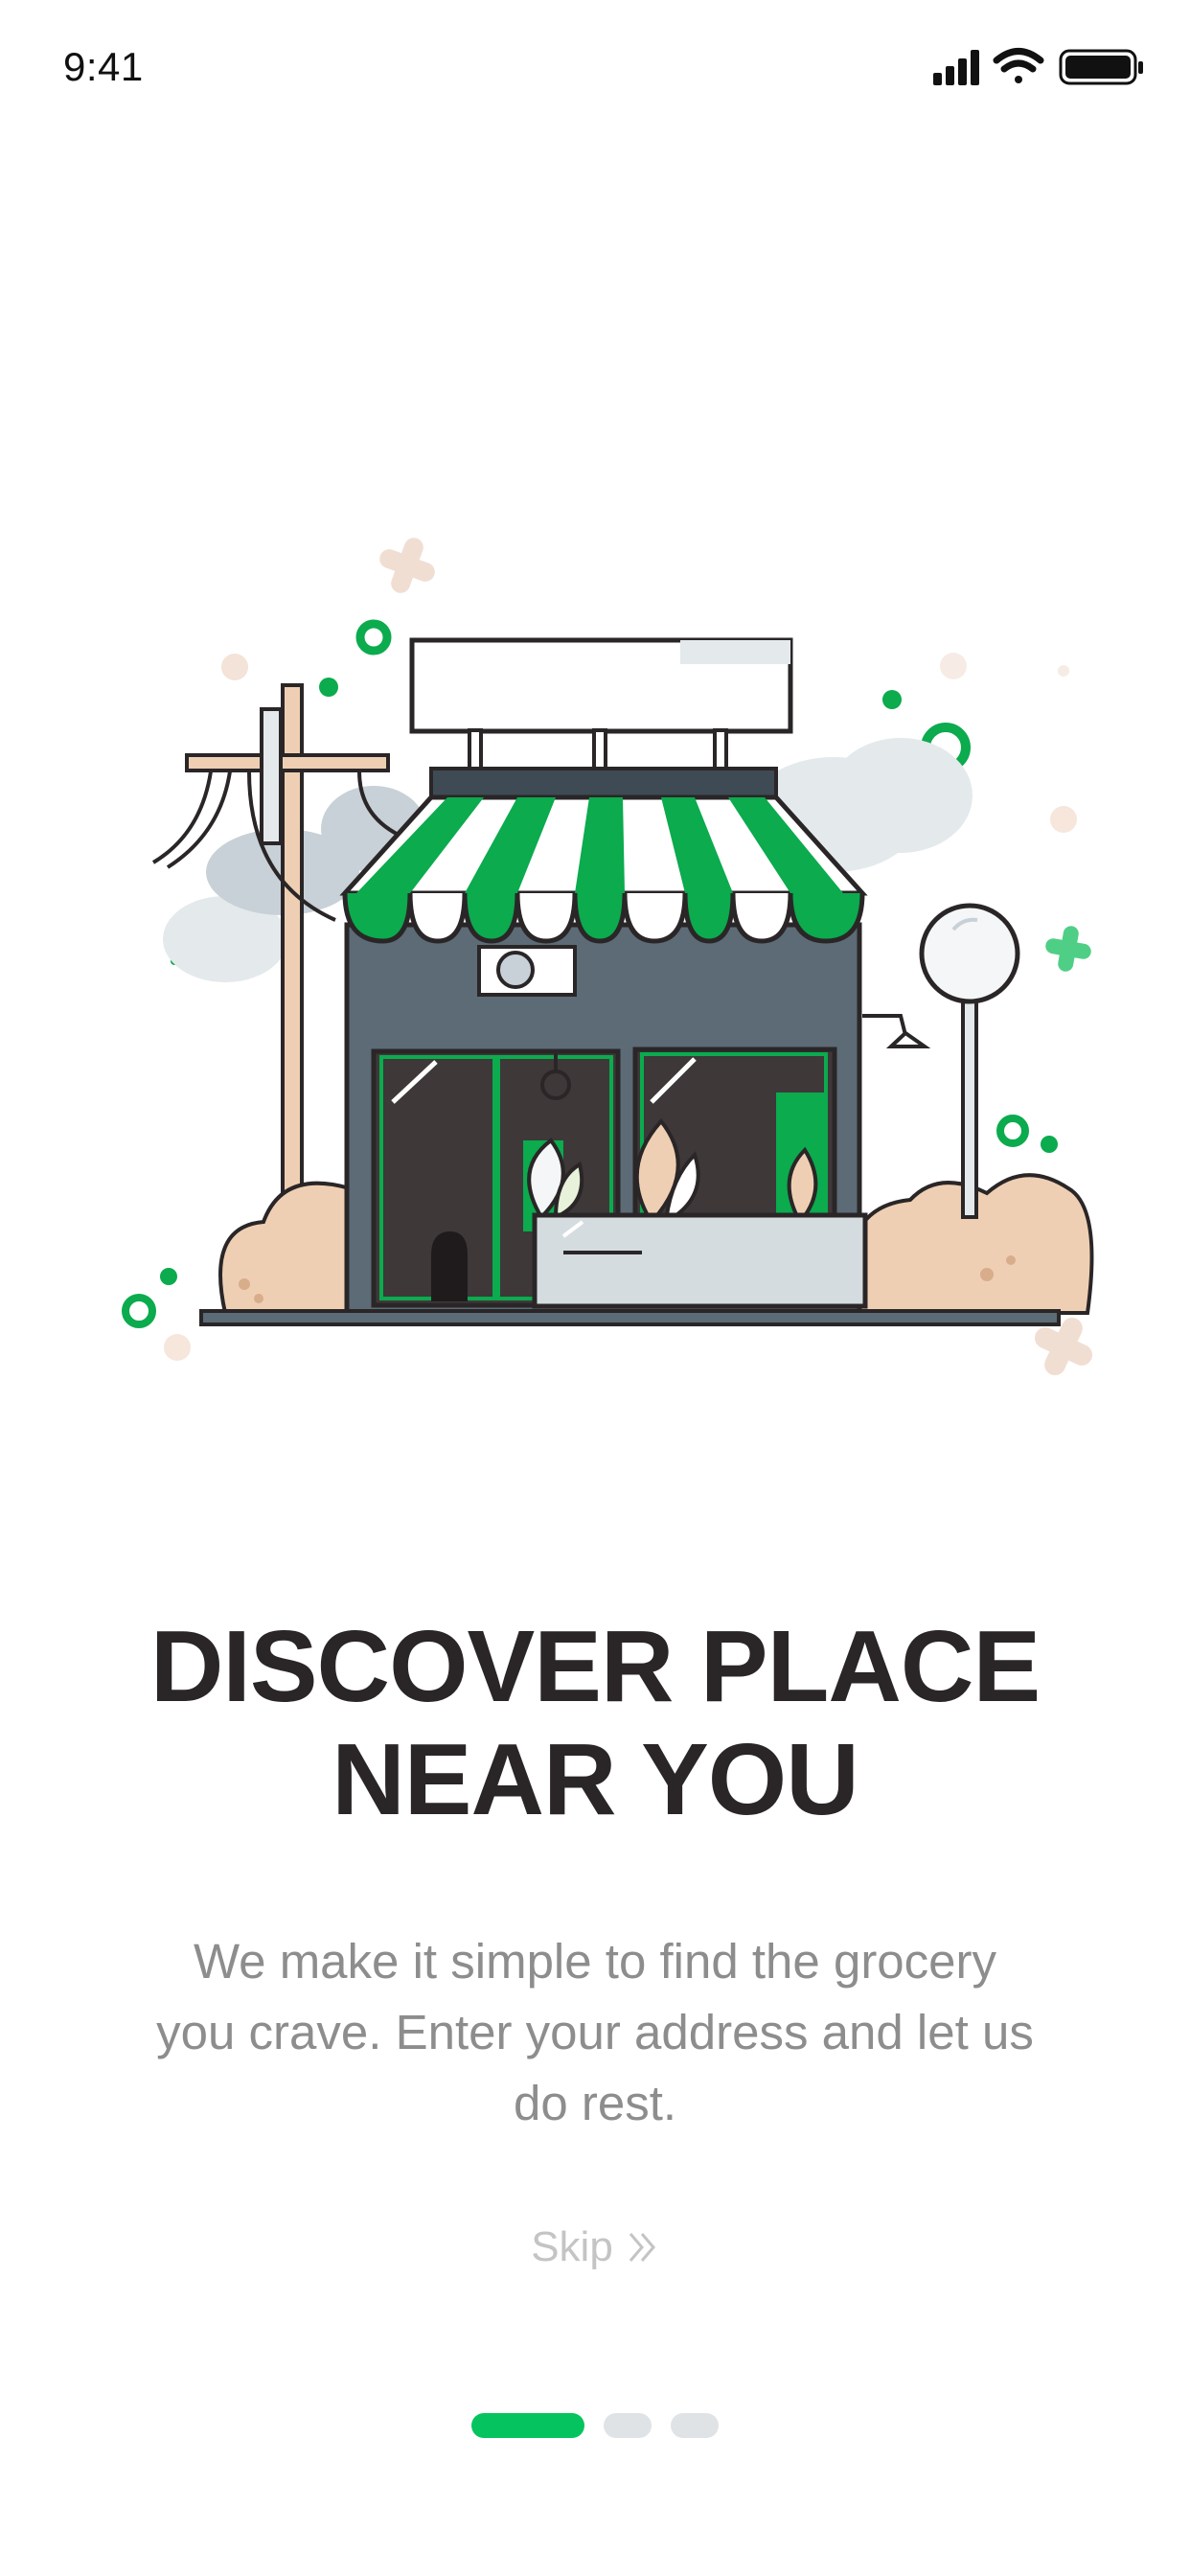  Describe the element at coordinates (601, 703) in the screenshot. I see `shop-signboard` at that location.